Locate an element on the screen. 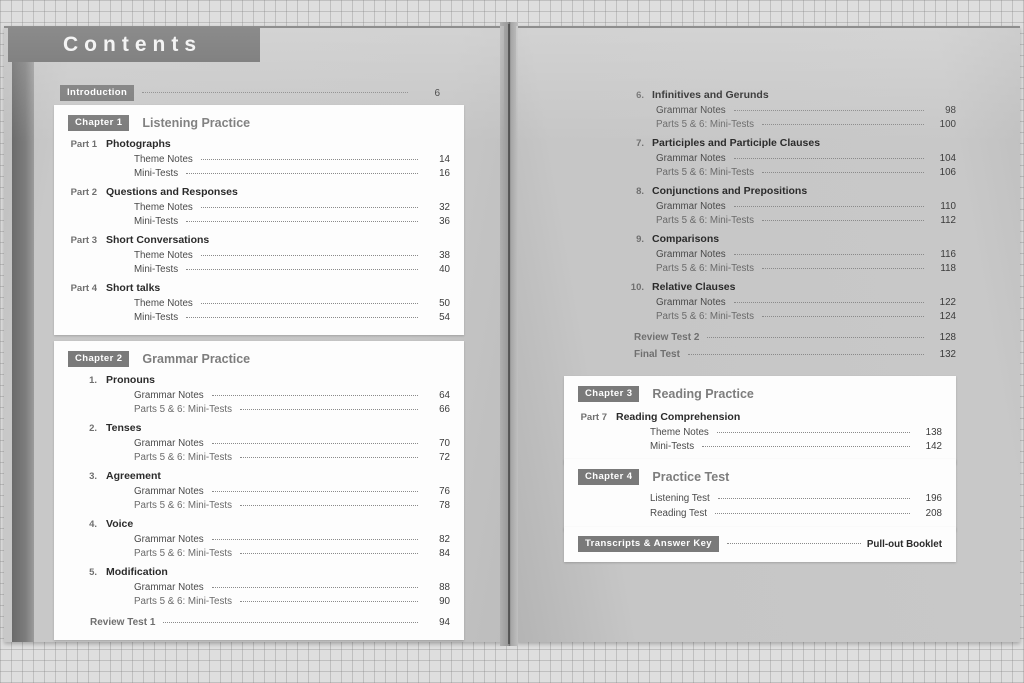 The height and width of the screenshot is (683, 1024). entry-row: Mini-Tests 54 is located at coordinates (259, 317).